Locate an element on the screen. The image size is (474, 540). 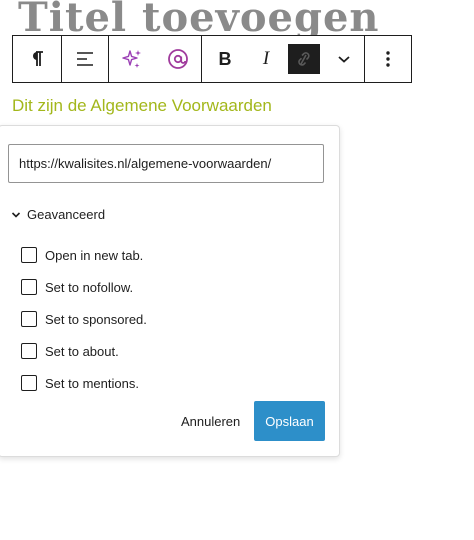
mention-icon is located at coordinates (178, 59).